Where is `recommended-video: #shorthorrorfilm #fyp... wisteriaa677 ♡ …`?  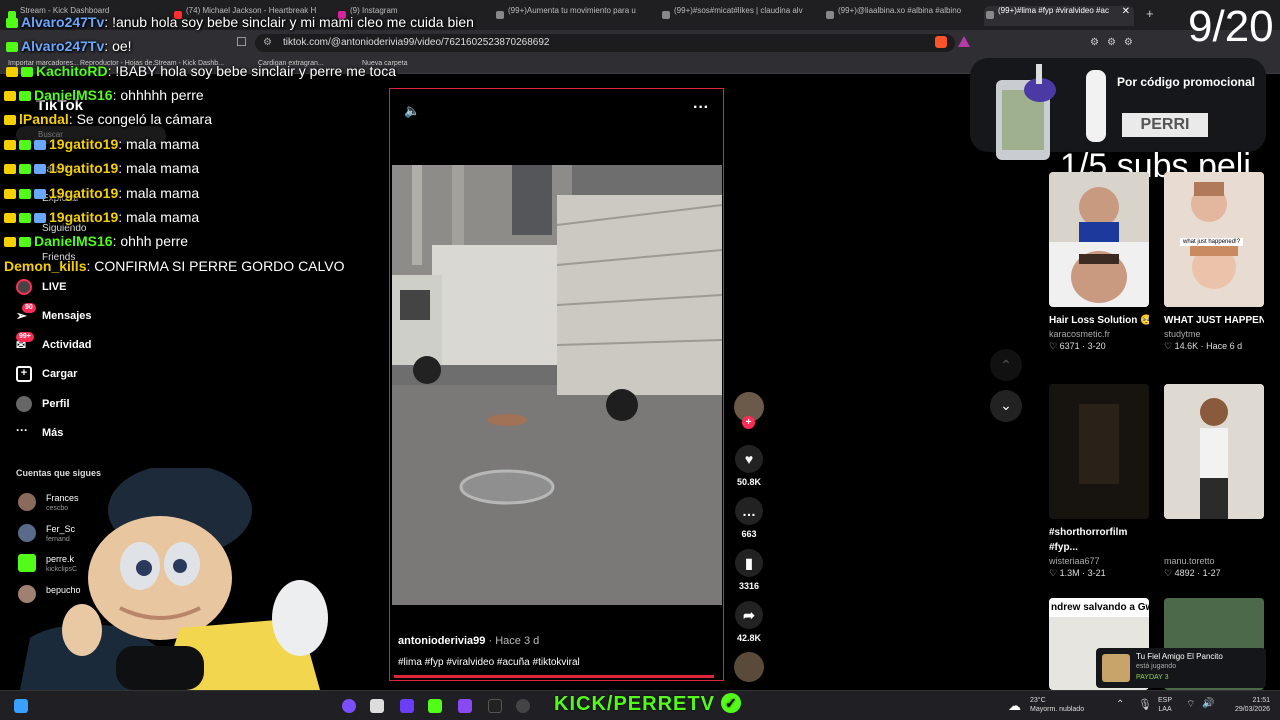
recommended-video: #shorthorrorfilm #fyp... wisteriaa677 ♡ … is located at coordinates (1099, 481).